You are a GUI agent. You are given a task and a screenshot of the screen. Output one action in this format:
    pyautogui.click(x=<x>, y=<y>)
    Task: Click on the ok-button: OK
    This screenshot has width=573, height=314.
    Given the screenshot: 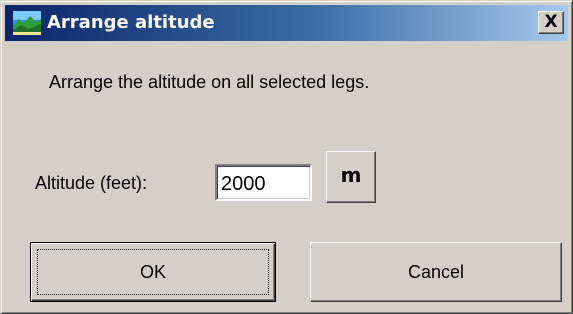 What is the action you would take?
    pyautogui.click(x=153, y=272)
    